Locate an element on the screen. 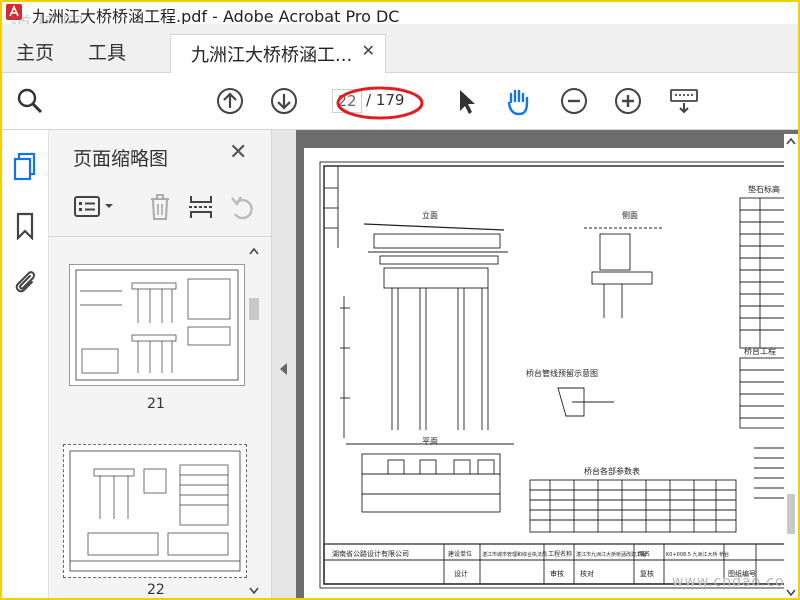 The width and height of the screenshot is (800, 600). title-block-check: 核对 is located at coordinates (587, 573).